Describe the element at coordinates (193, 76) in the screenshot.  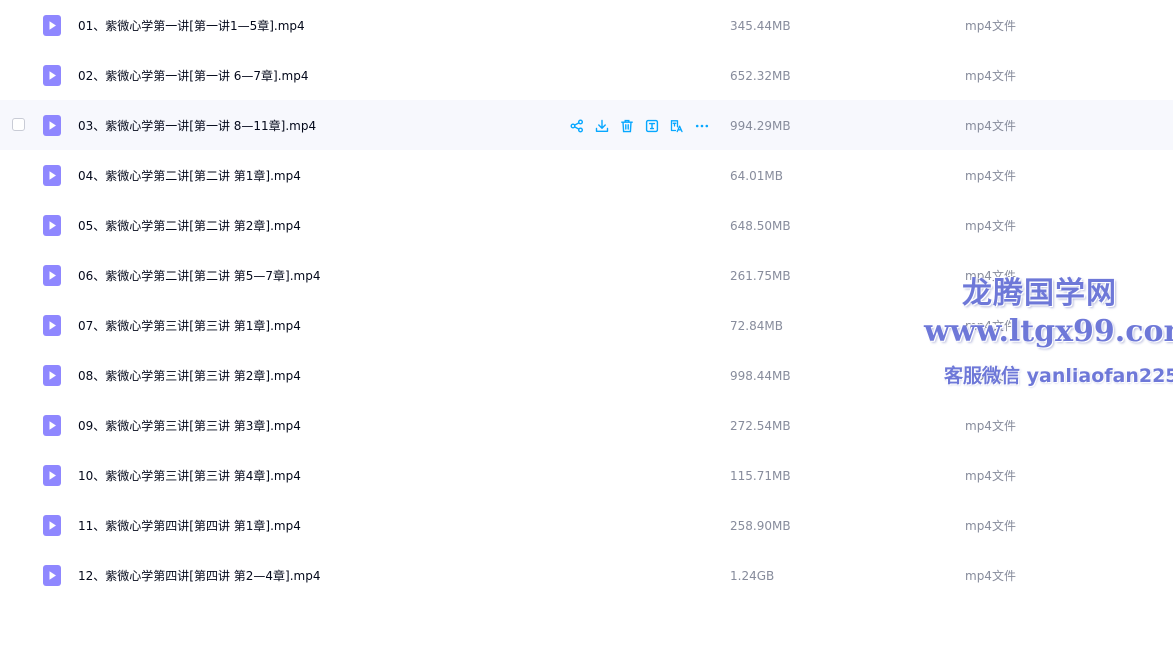
I see `file-name: 02、紫微心学第一讲[第一讲 6—7章].mp4` at that location.